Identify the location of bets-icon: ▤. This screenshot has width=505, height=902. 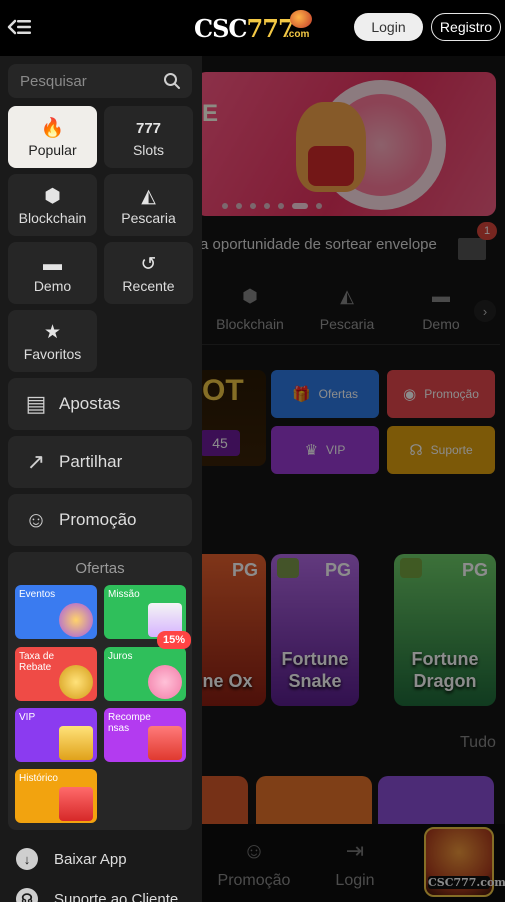
(36, 403).